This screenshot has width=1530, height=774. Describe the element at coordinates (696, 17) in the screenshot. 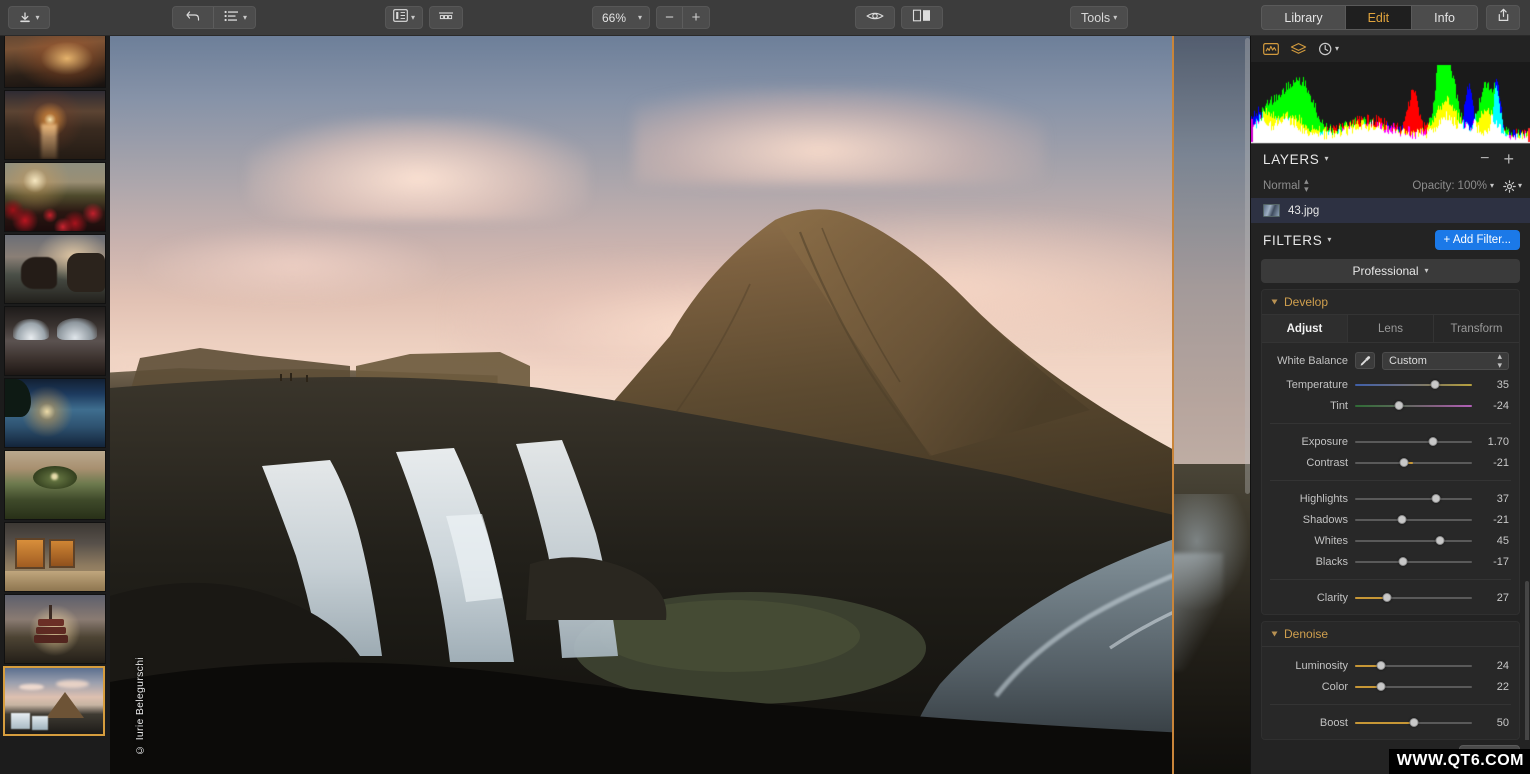

I see `zoom-in-button: +` at that location.